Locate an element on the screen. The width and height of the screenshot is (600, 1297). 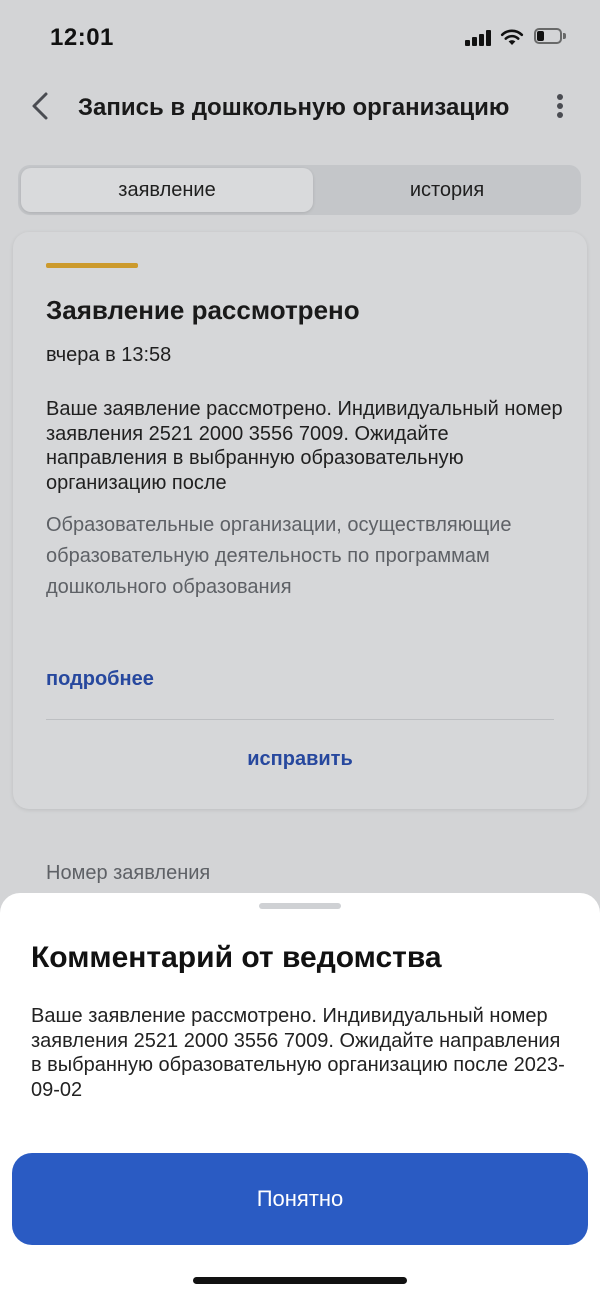
home-indicator is located at coordinates (300, 1280).